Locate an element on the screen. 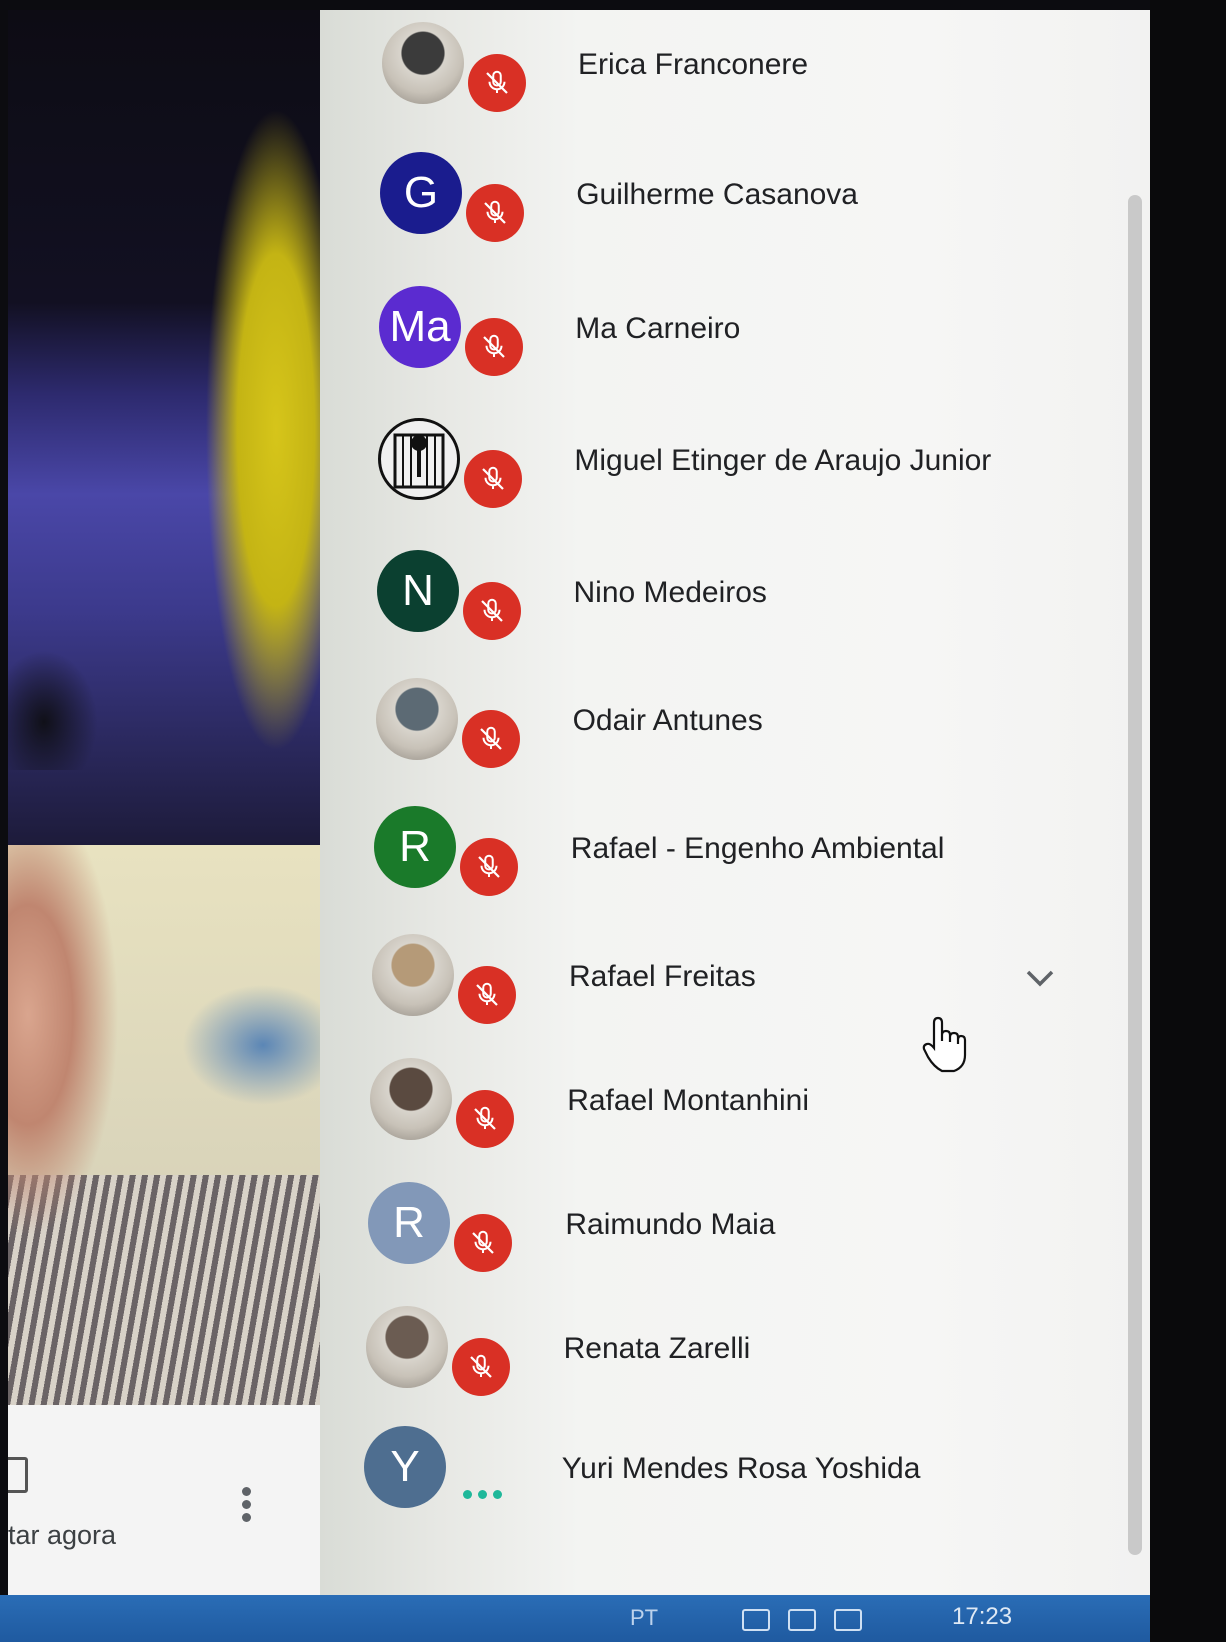  video-tile-self is located at coordinates (164, 1125).